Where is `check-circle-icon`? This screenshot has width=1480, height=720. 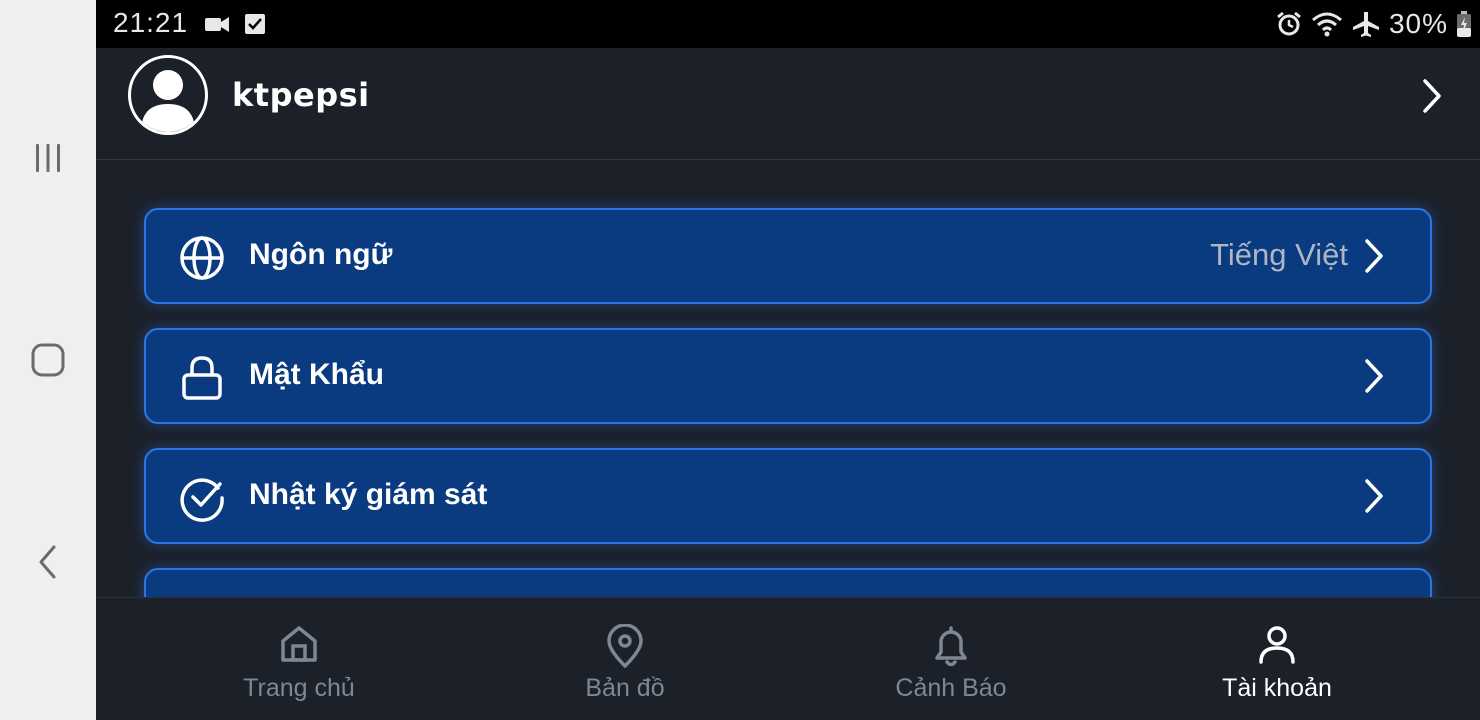 check-circle-icon is located at coordinates (202, 500).